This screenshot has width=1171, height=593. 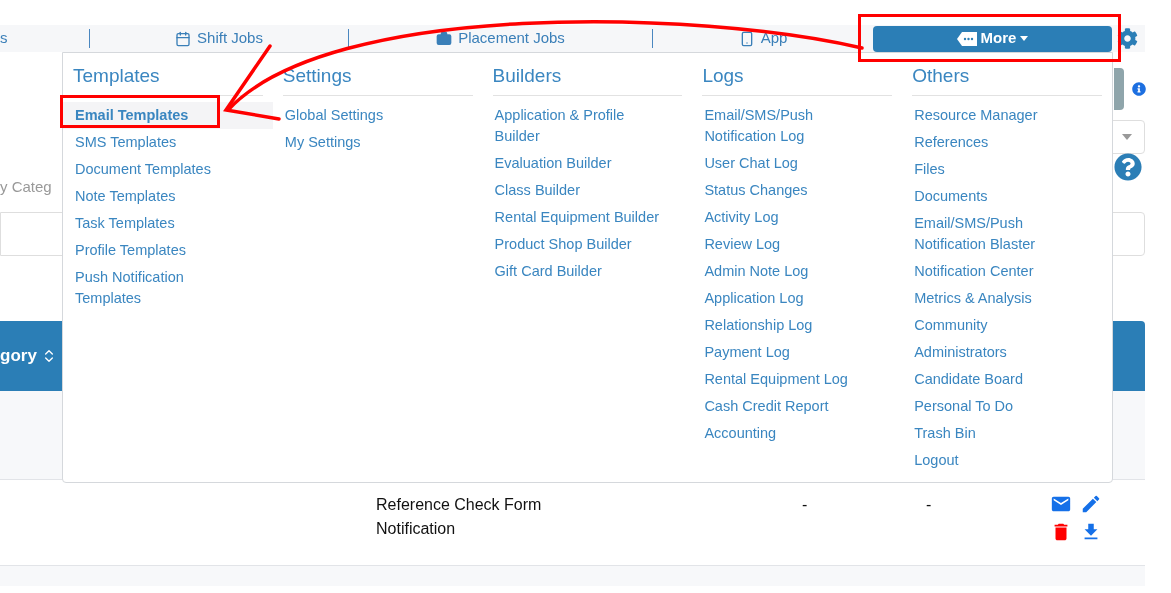 I want to click on menu-item: Note Templates, so click(x=159, y=196).